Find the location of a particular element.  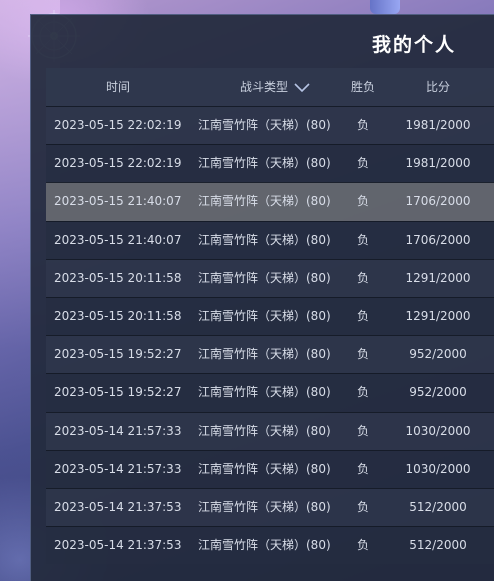

background-figure is located at coordinates (385, 7).